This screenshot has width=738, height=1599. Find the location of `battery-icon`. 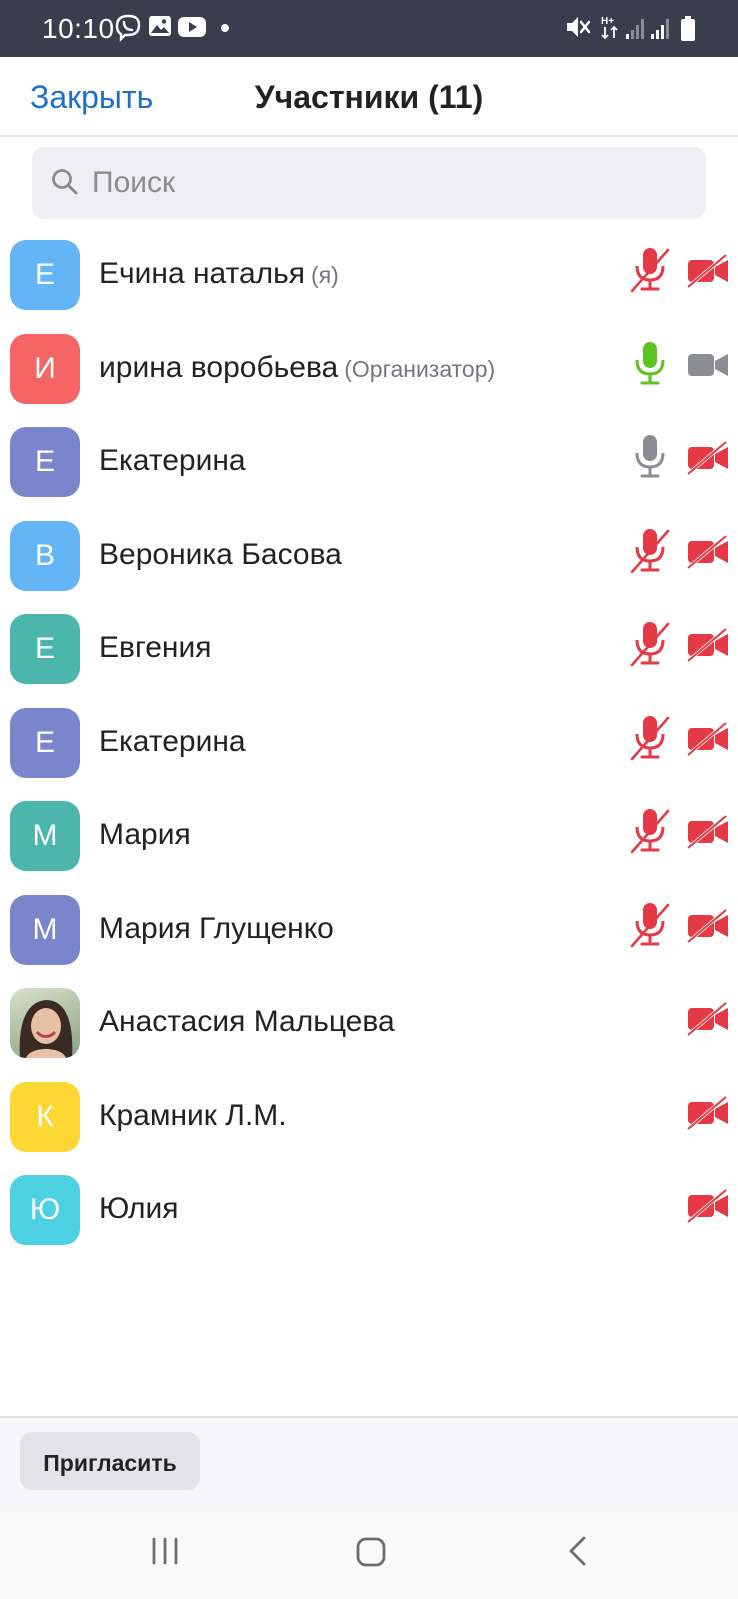

battery-icon is located at coordinates (688, 28).